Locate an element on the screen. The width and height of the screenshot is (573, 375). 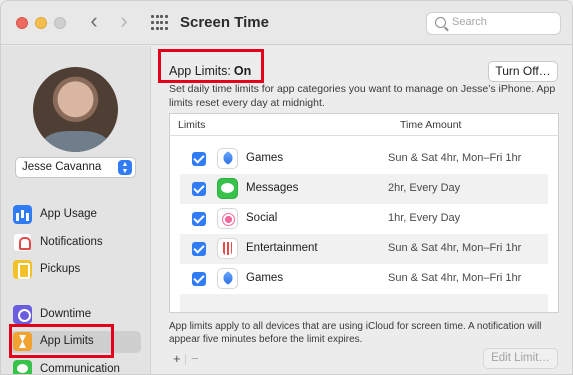
back-chevron-icon: ‹ is located at coordinates (94, 21).